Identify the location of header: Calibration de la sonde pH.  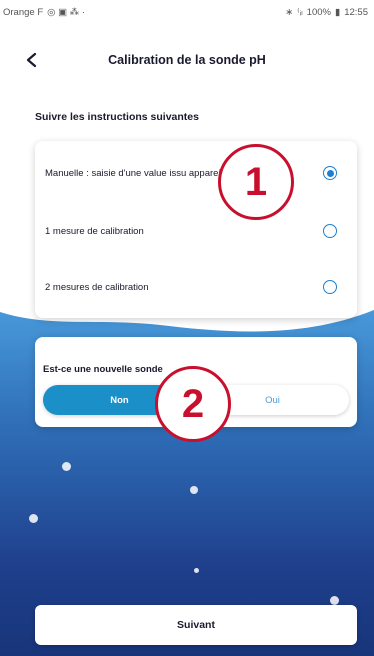
(187, 60).